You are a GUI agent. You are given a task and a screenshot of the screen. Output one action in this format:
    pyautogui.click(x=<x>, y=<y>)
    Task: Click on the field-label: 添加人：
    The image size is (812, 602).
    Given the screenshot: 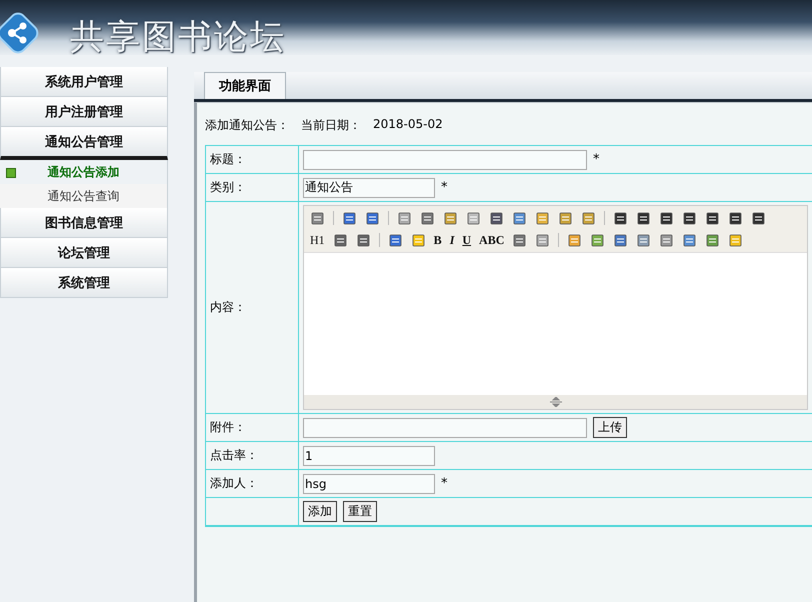 What is the action you would take?
    pyautogui.click(x=252, y=484)
    